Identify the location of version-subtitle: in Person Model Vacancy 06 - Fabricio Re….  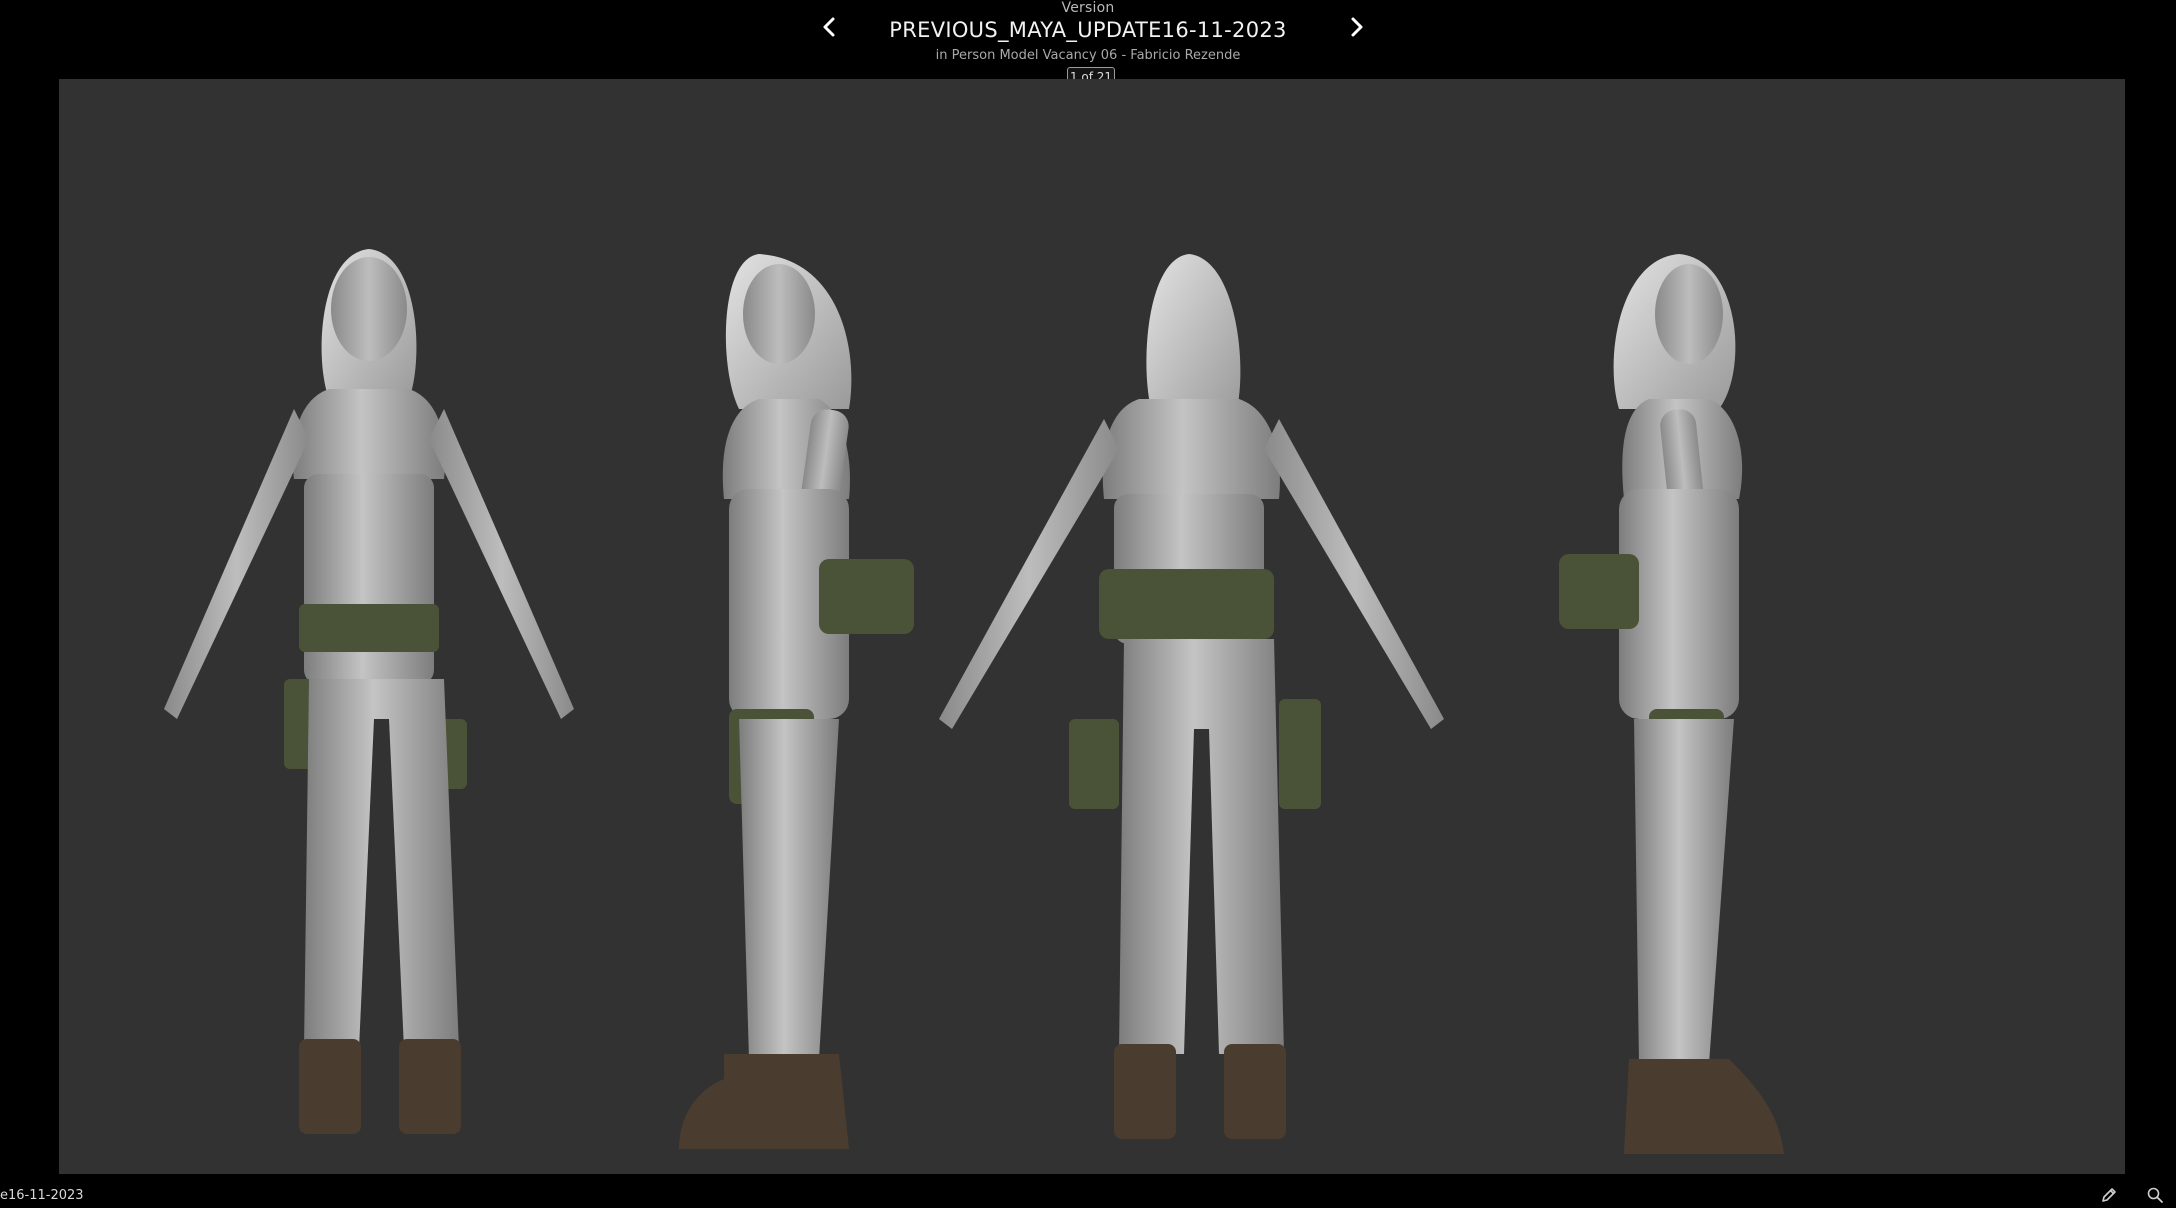
(1088, 55).